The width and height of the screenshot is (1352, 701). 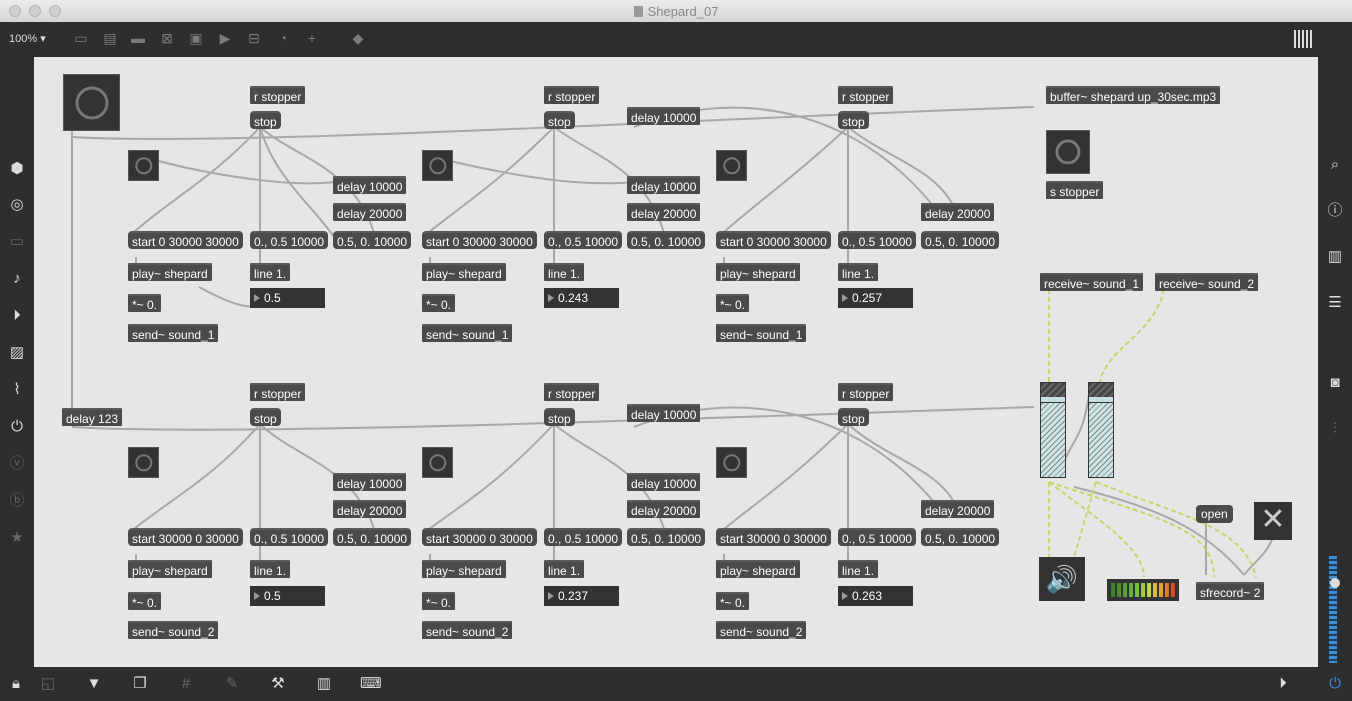 I want to click on comment-icon: ▼, so click(x=94, y=684).